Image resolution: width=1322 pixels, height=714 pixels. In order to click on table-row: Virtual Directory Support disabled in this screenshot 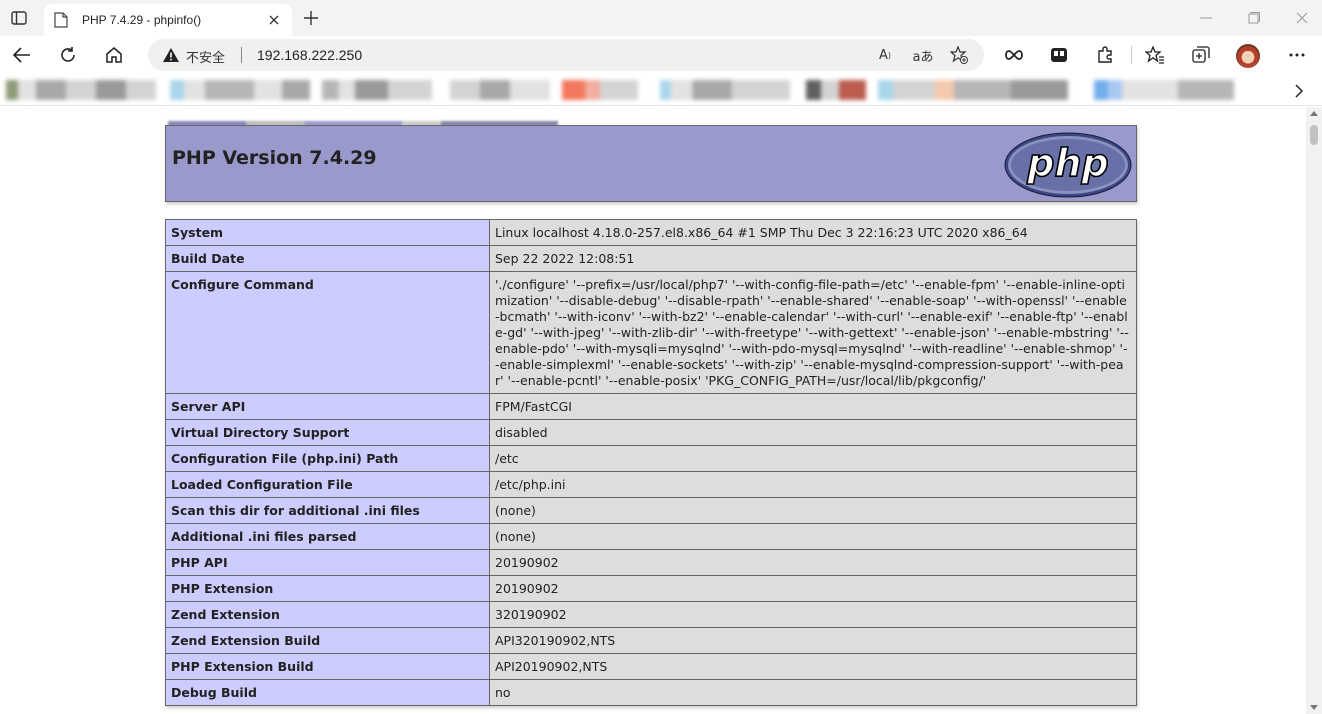, I will do `click(651, 432)`.